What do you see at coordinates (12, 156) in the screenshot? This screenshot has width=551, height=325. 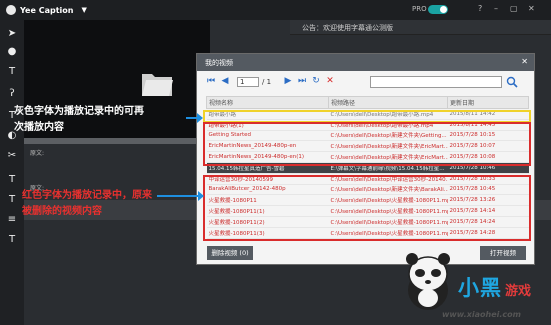 I see `cut-tool-icon: ✂` at bounding box center [12, 156].